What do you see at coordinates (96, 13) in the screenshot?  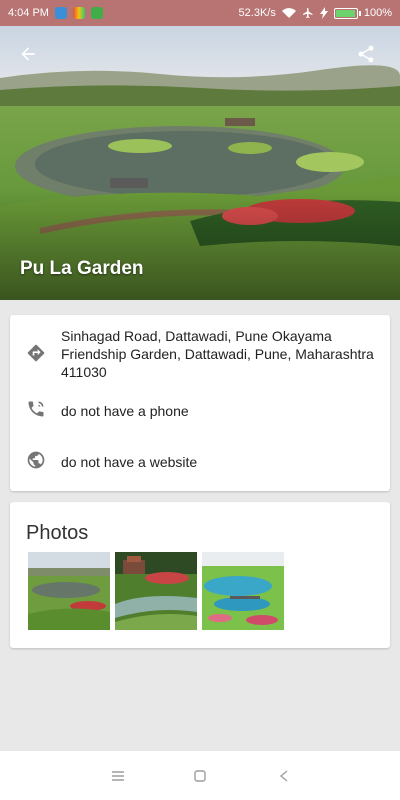 I see `notification-icon-green` at bounding box center [96, 13].